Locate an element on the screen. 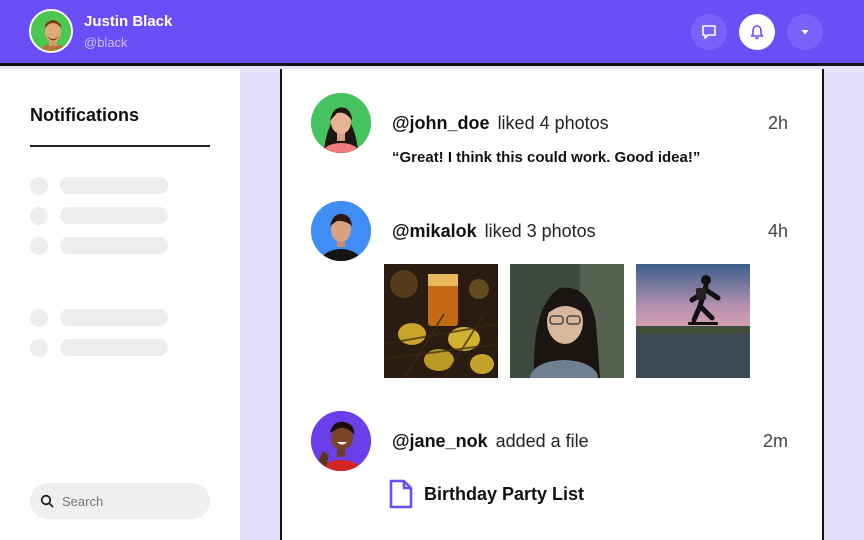  top-bar: Justin Black @black is located at coordinates (432, 33).